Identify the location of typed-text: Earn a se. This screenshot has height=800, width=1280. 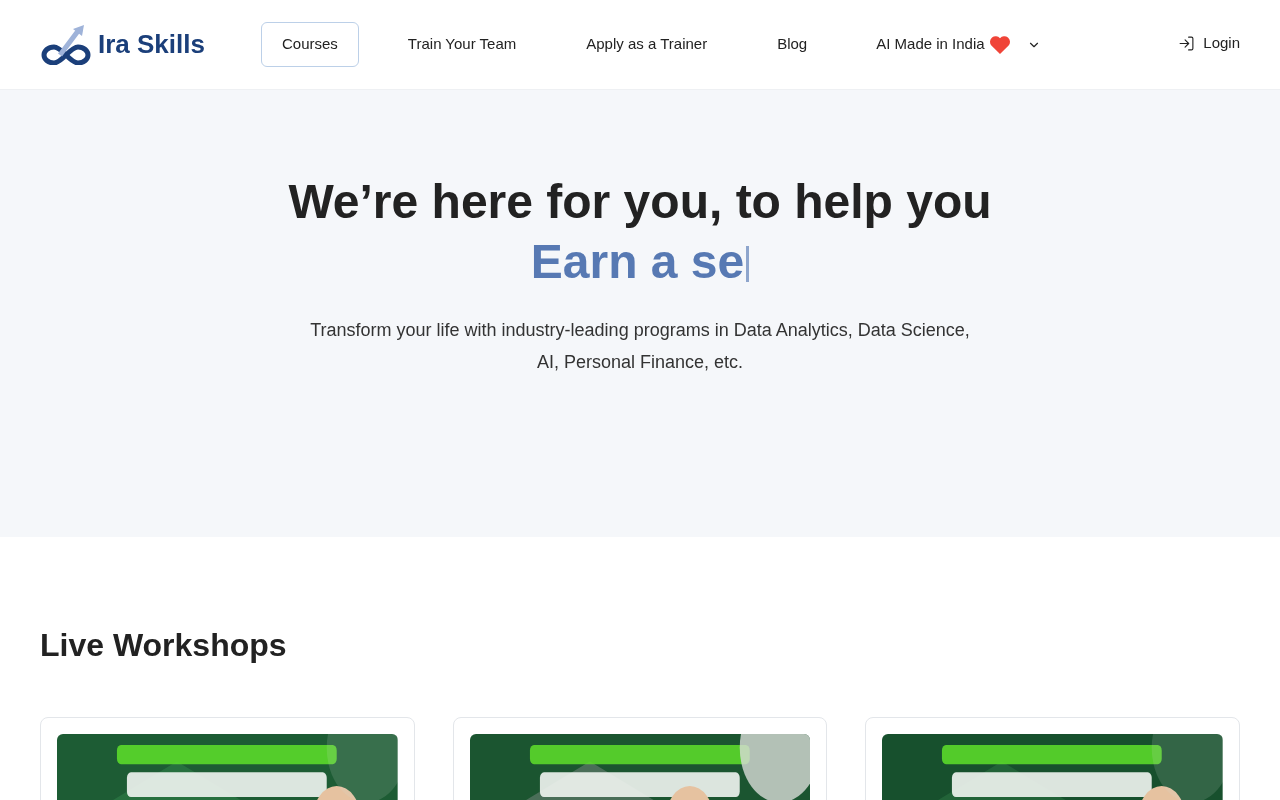
(637, 262).